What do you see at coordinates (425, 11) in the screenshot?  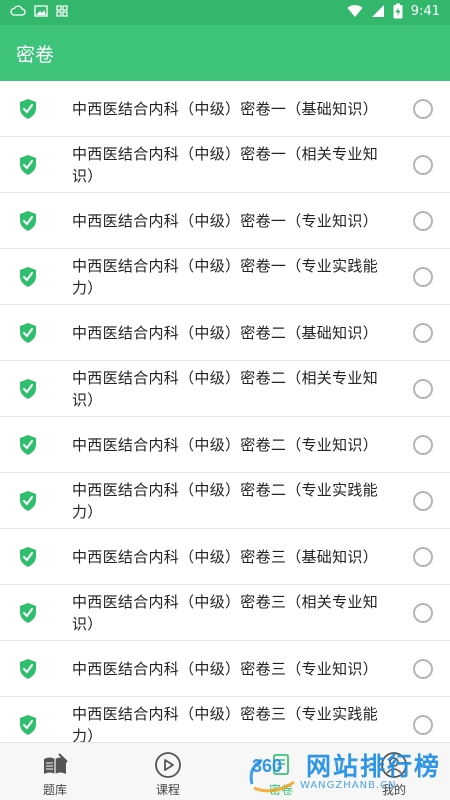 I see `status-time: 9:41` at bounding box center [425, 11].